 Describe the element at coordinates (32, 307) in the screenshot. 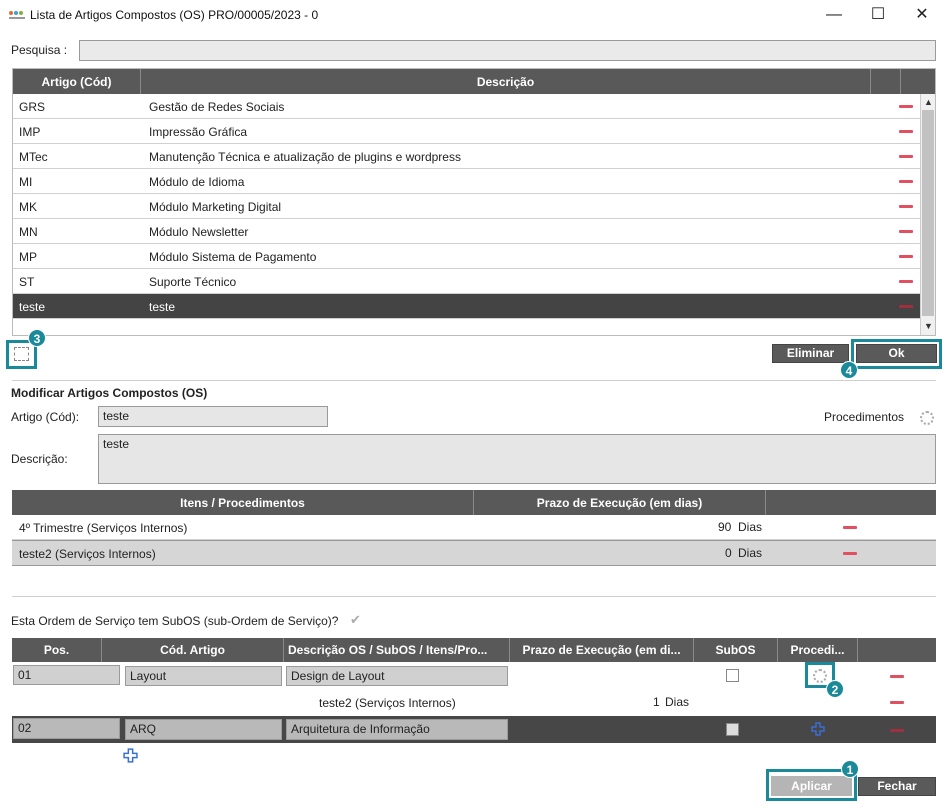

I see `row-code: teste` at that location.